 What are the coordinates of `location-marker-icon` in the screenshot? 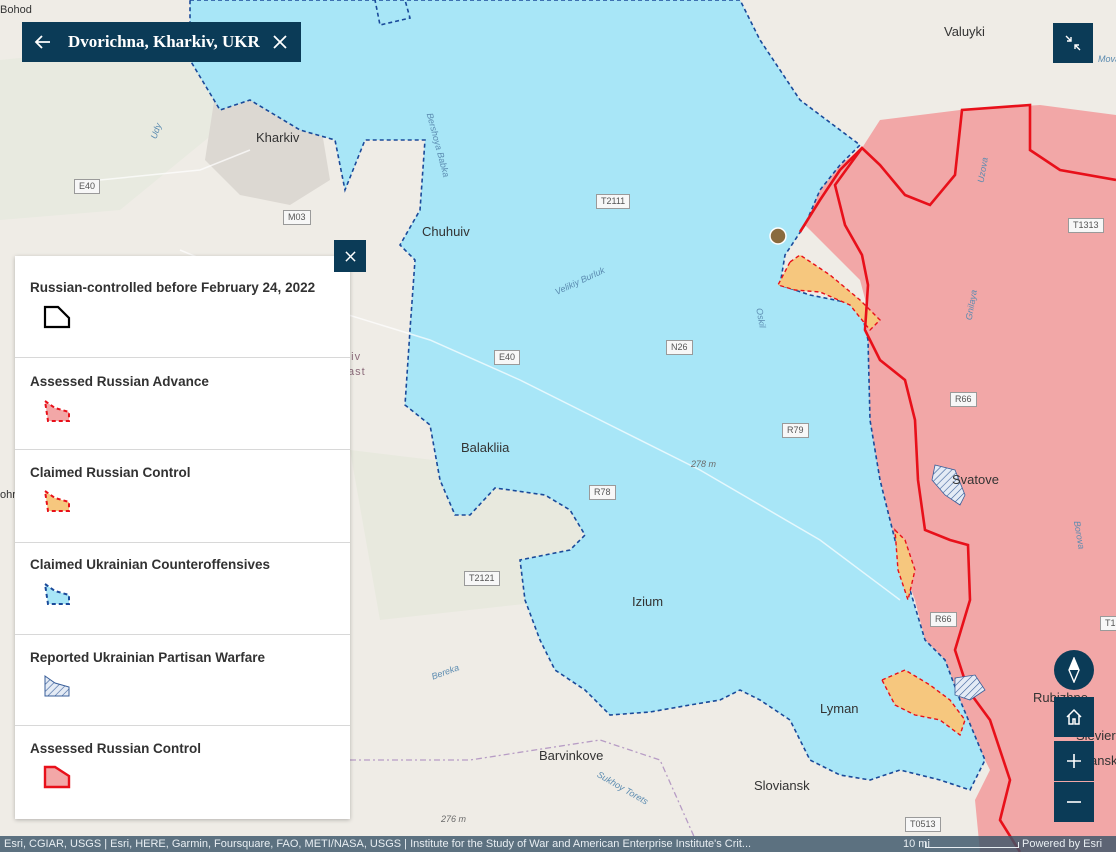 It's located at (778, 236).